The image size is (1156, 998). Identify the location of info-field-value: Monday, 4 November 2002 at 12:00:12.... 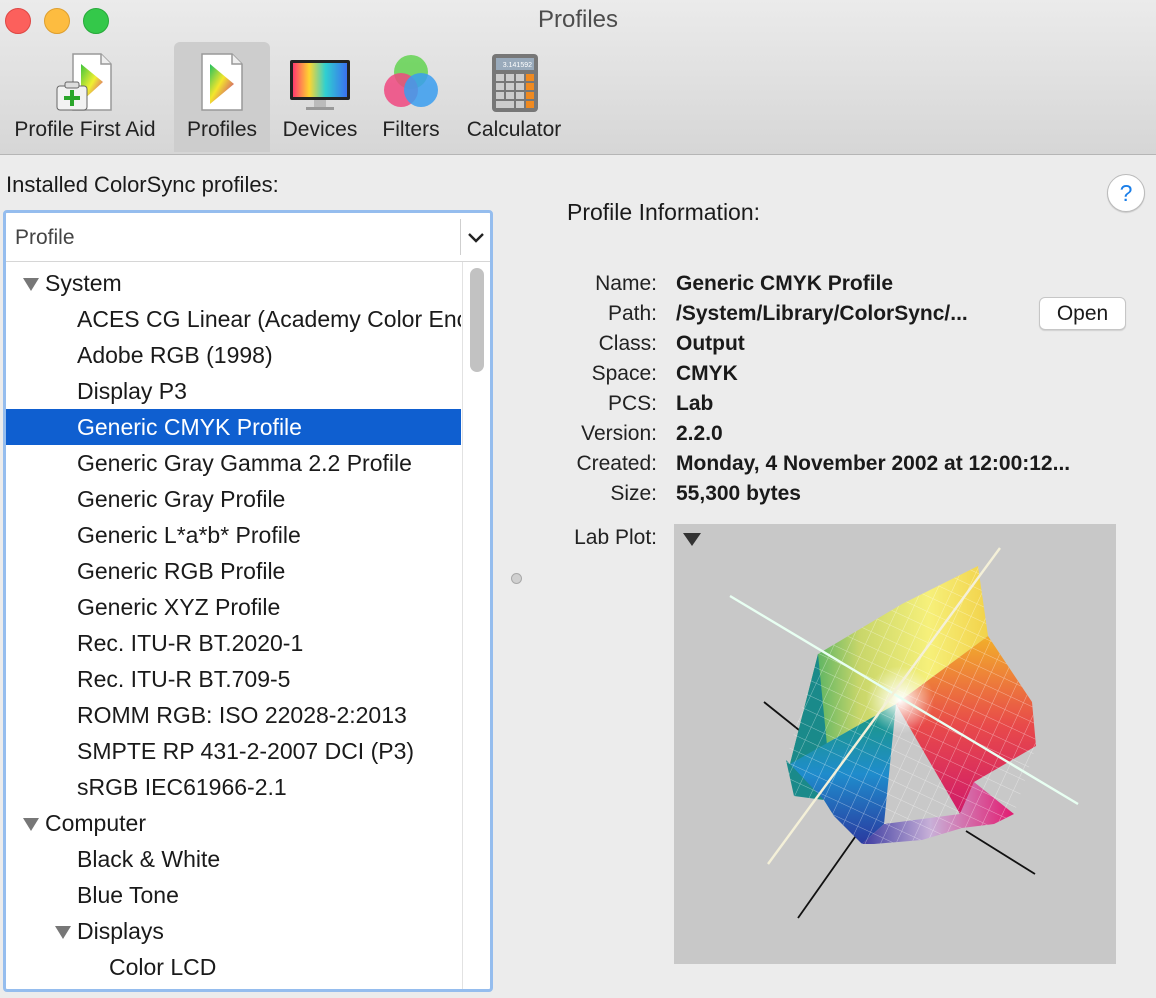
(873, 463).